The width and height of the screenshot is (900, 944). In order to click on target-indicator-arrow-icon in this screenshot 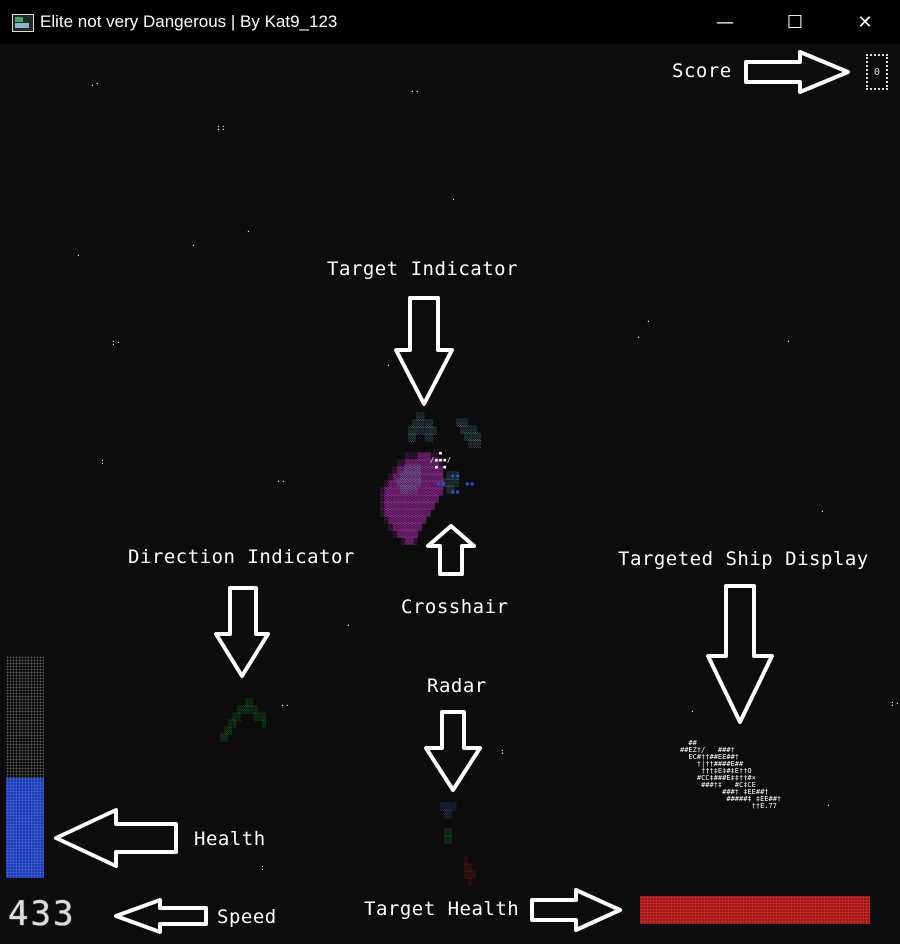, I will do `click(424, 351)`.